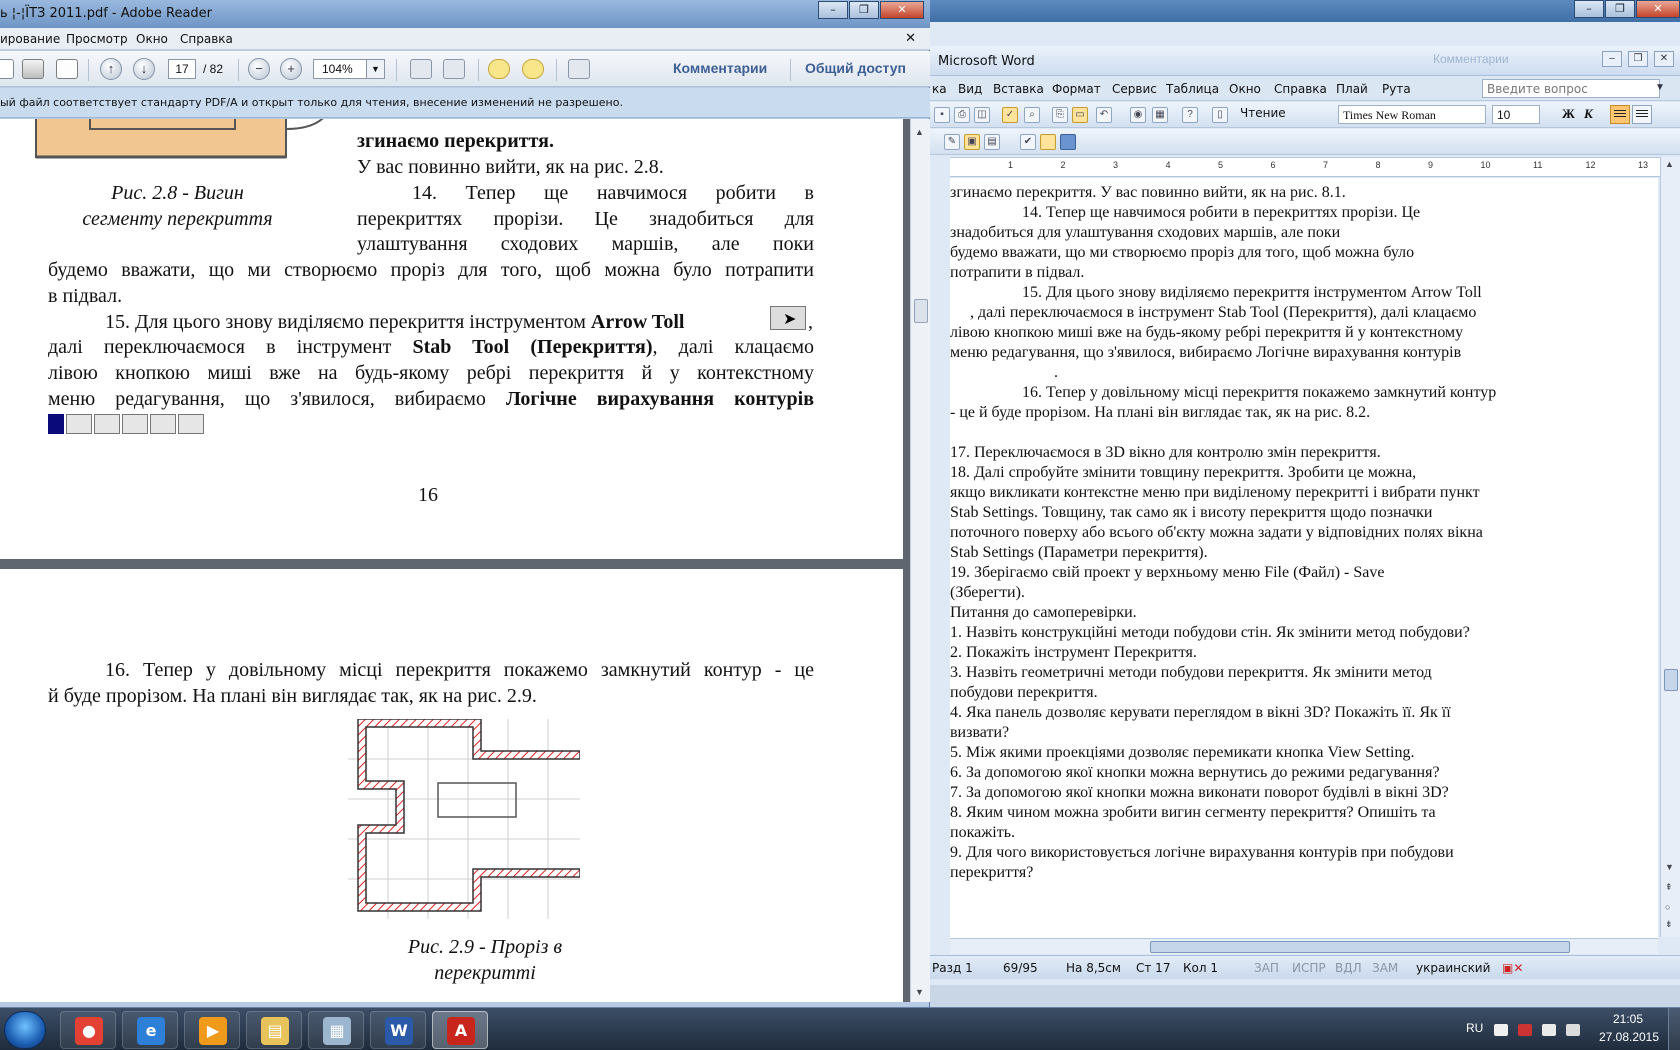 The width and height of the screenshot is (1680, 1050). What do you see at coordinates (1525, 1030) in the screenshot?
I see `flag-icon` at bounding box center [1525, 1030].